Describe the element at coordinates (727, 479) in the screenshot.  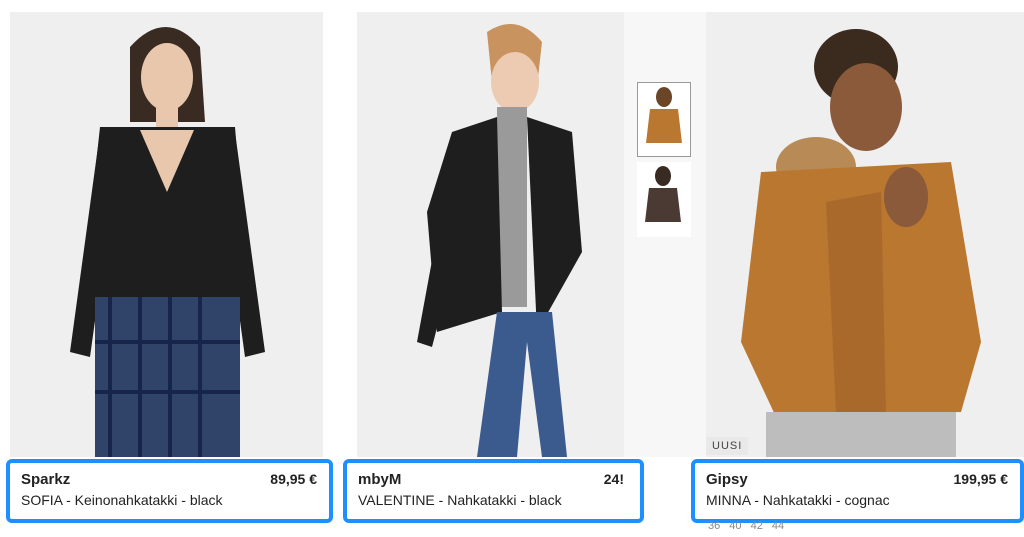
I see `product-brand: Gipsy` at that location.